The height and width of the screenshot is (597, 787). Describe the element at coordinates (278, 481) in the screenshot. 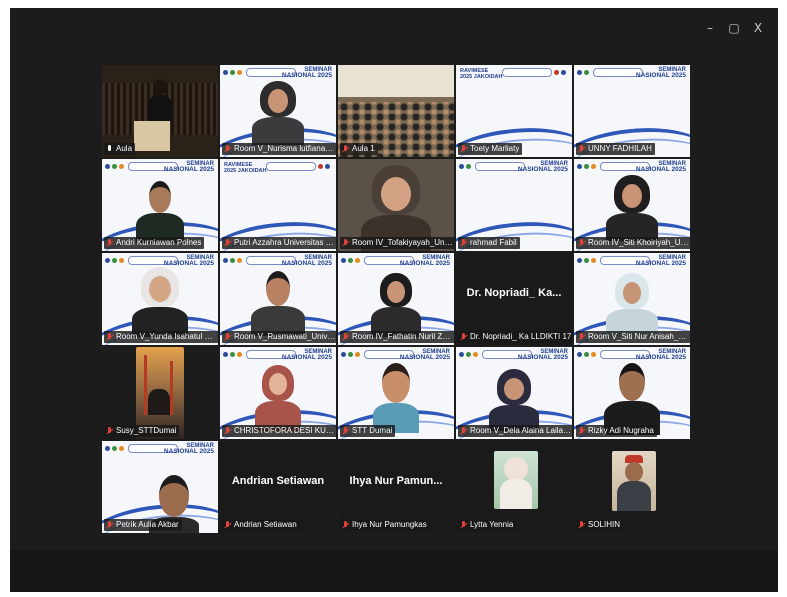

I see `participant-display-name: Andrian Setiawan` at that location.